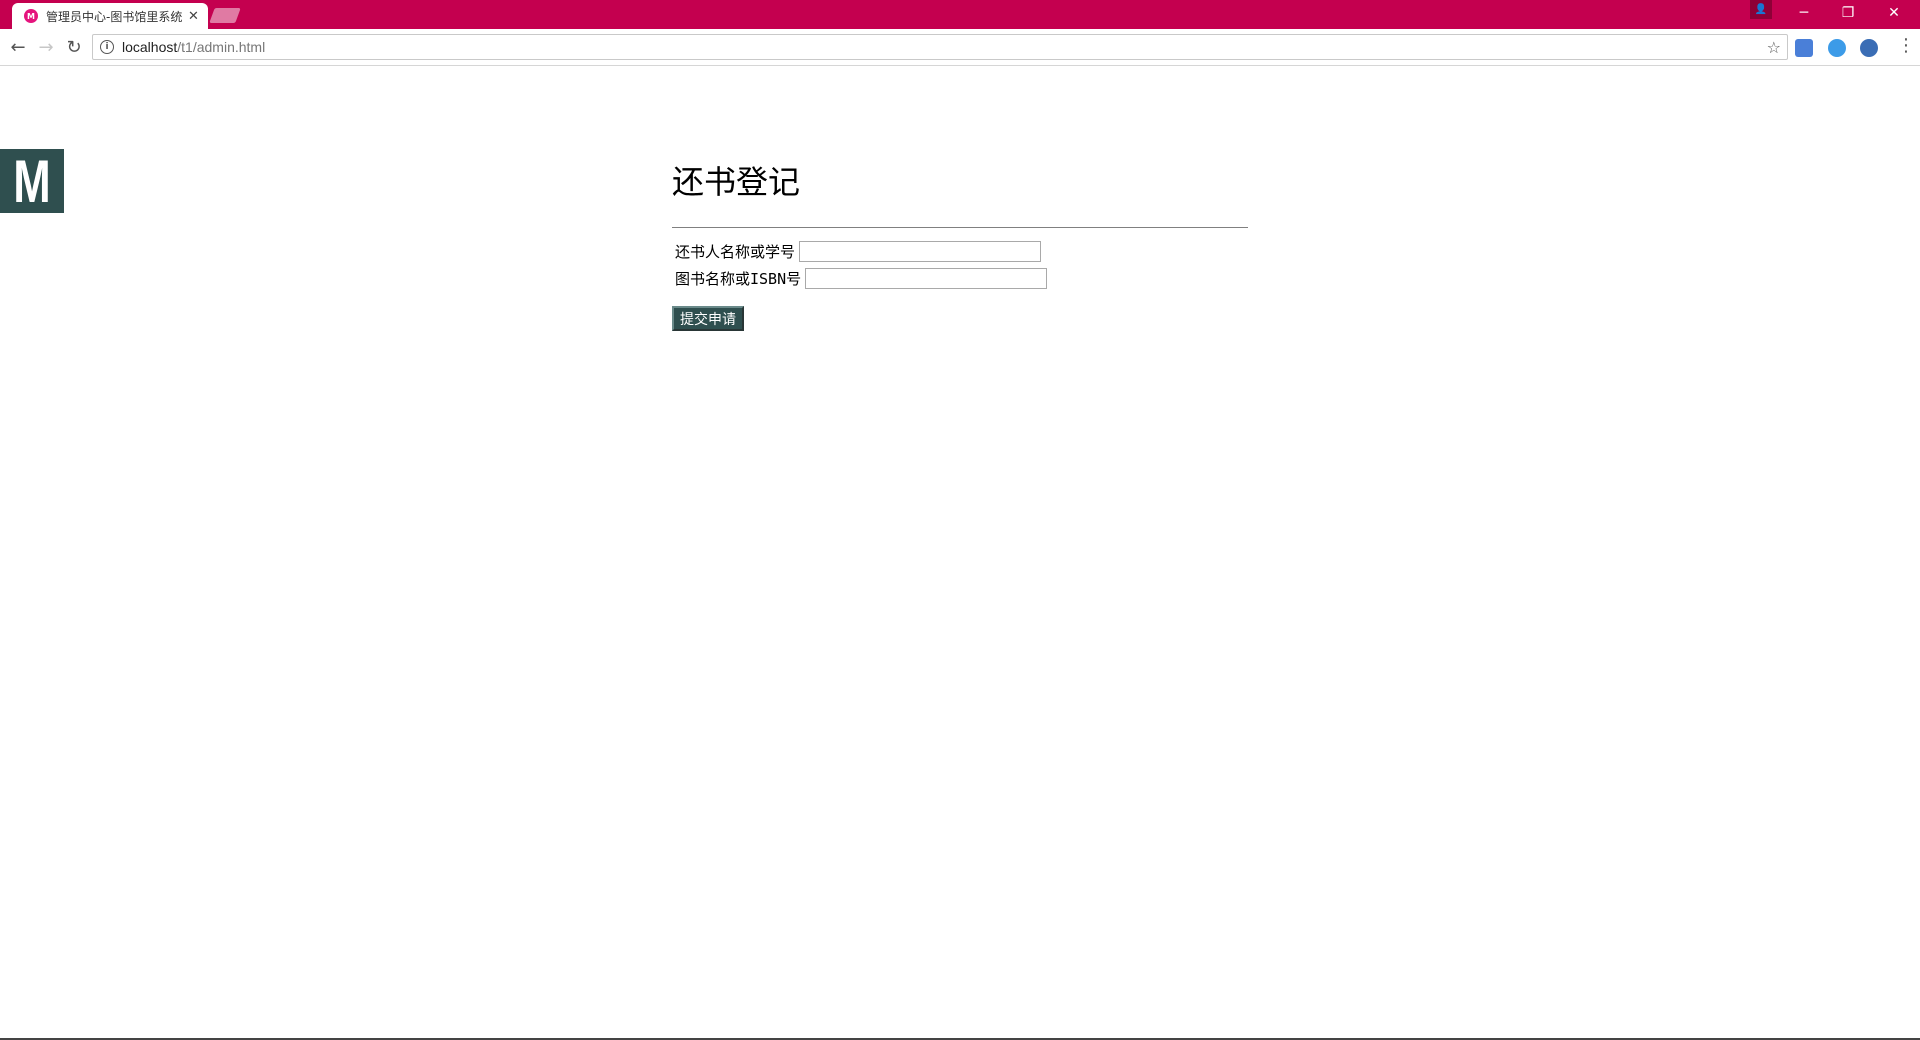  Describe the element at coordinates (31, 16) in the screenshot. I see `site-favicon-icon: M` at that location.